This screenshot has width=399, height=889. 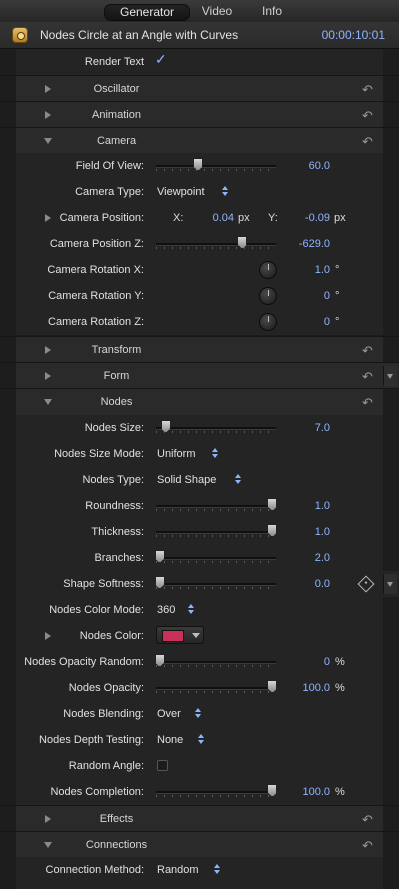 What do you see at coordinates (199, 844) in the screenshot?
I see `group-connections: Connections ↶` at bounding box center [199, 844].